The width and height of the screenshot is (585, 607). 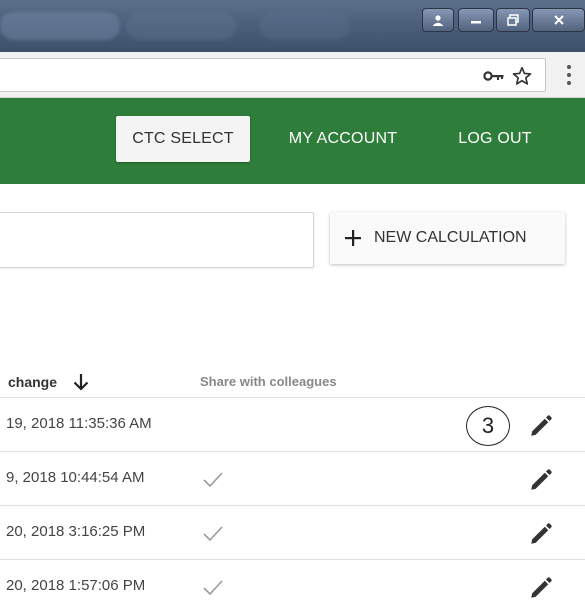 I want to click on address-bar, so click(x=273, y=75).